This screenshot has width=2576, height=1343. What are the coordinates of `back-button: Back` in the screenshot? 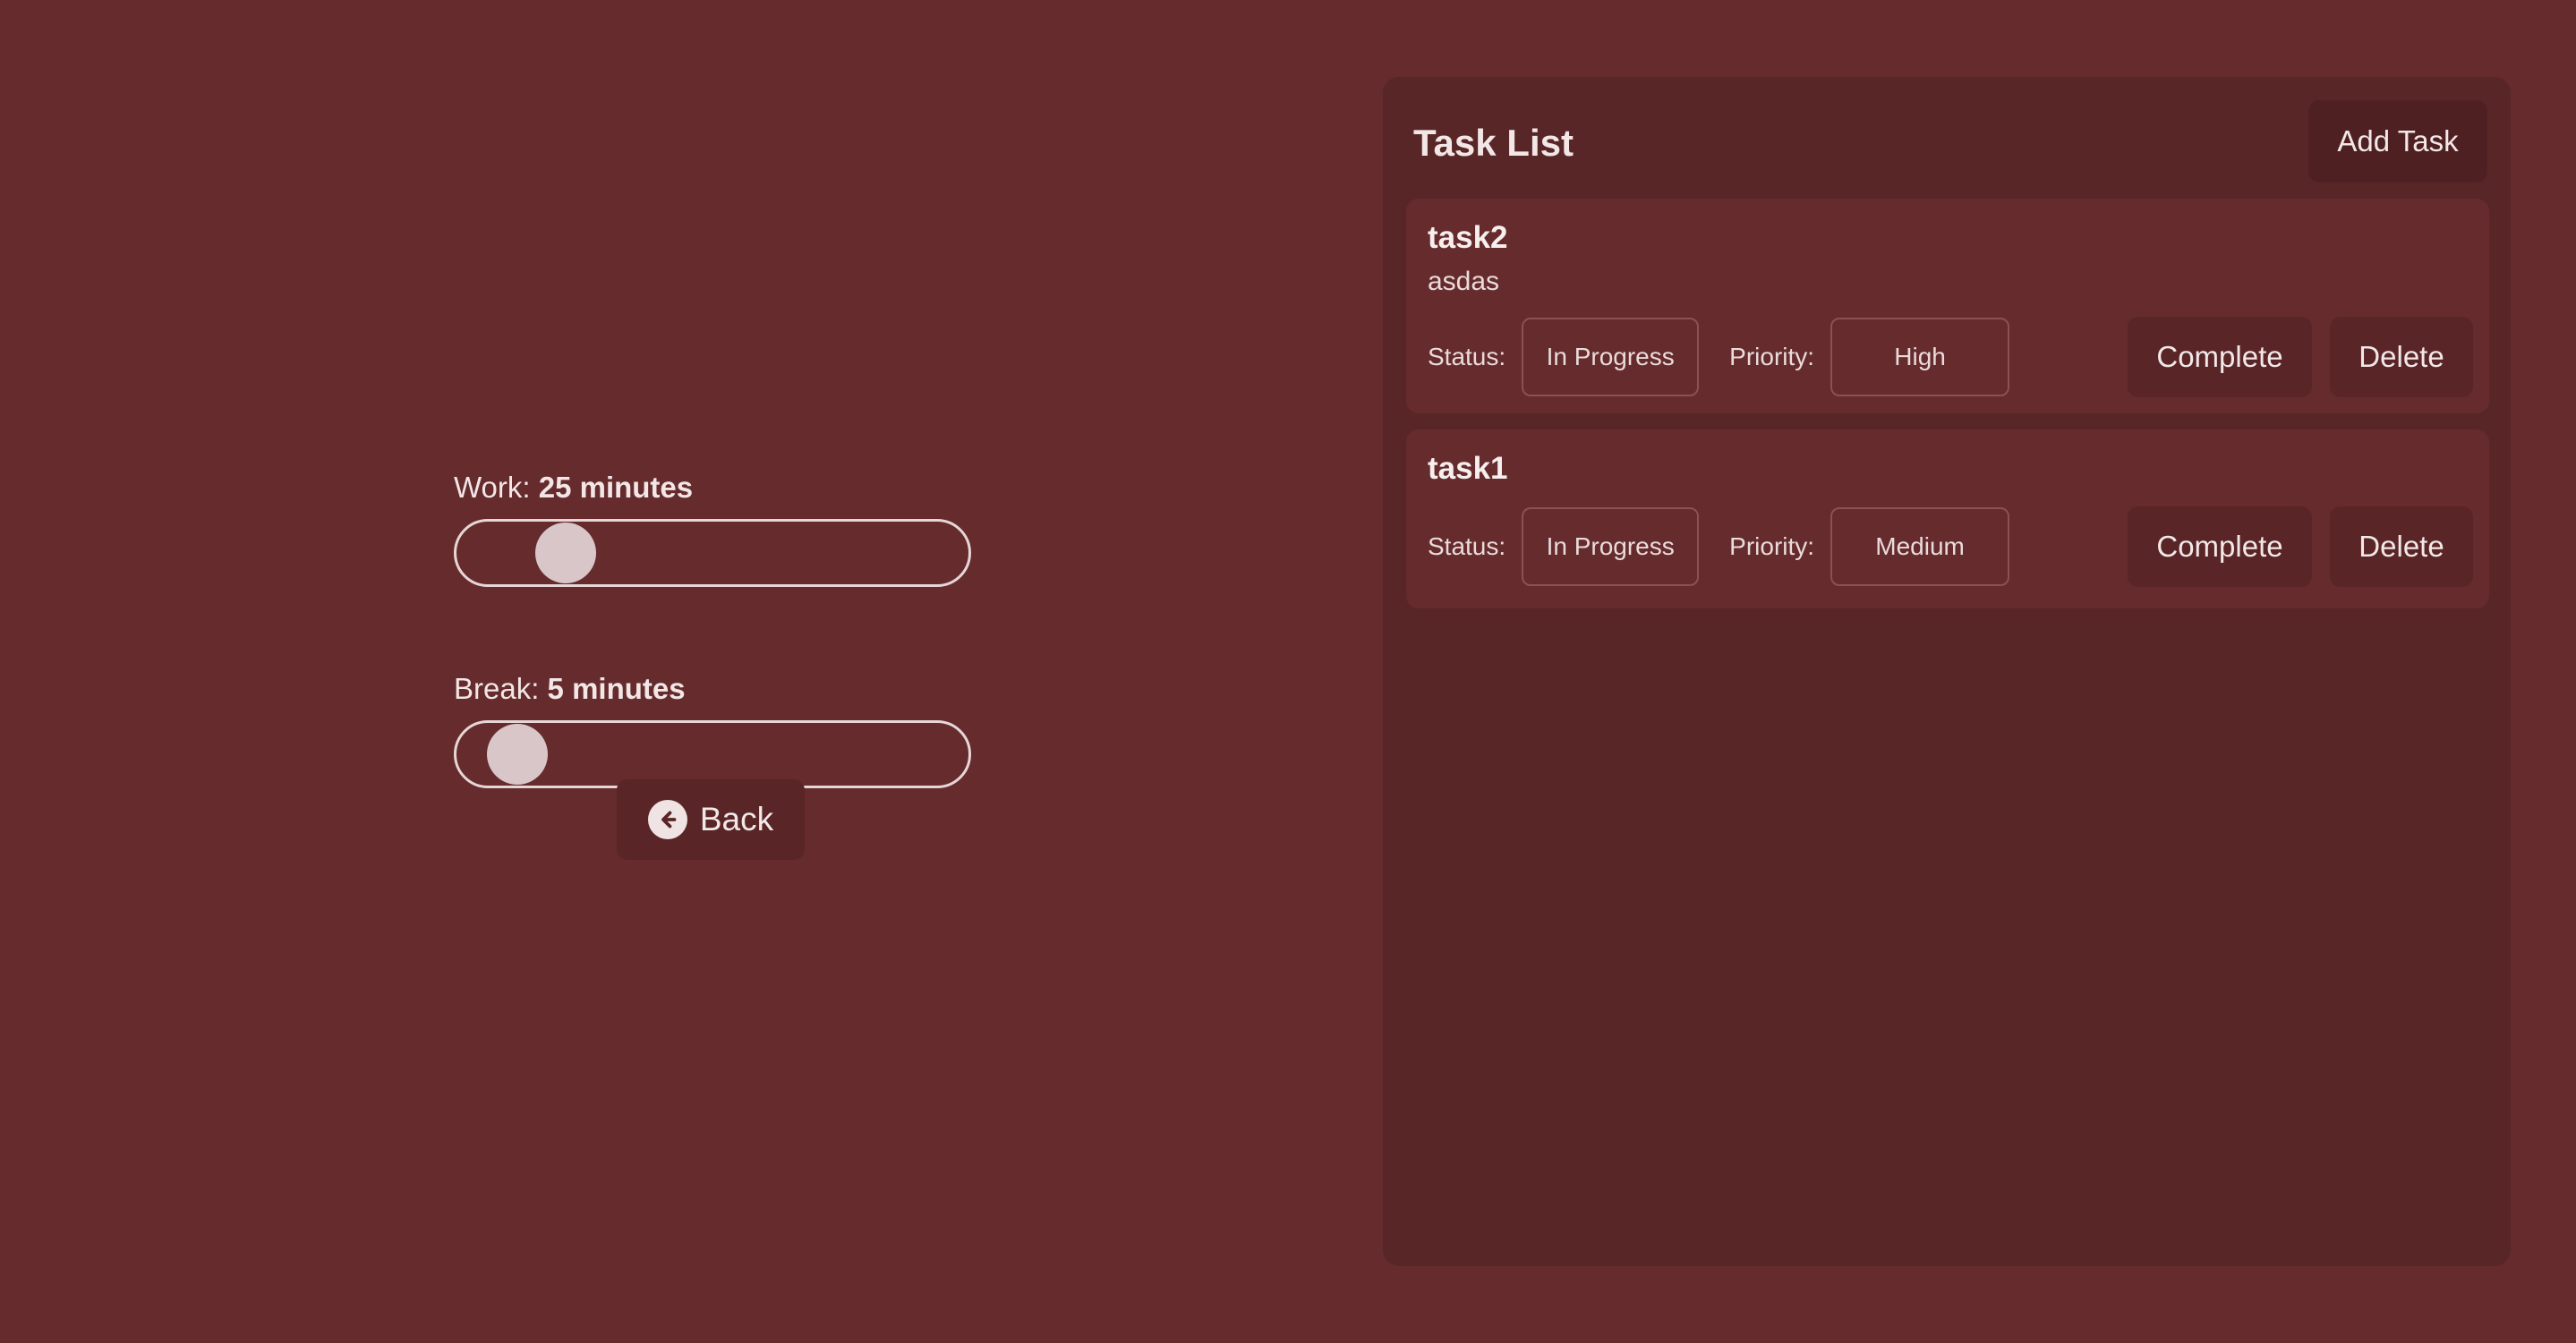 It's located at (711, 819).